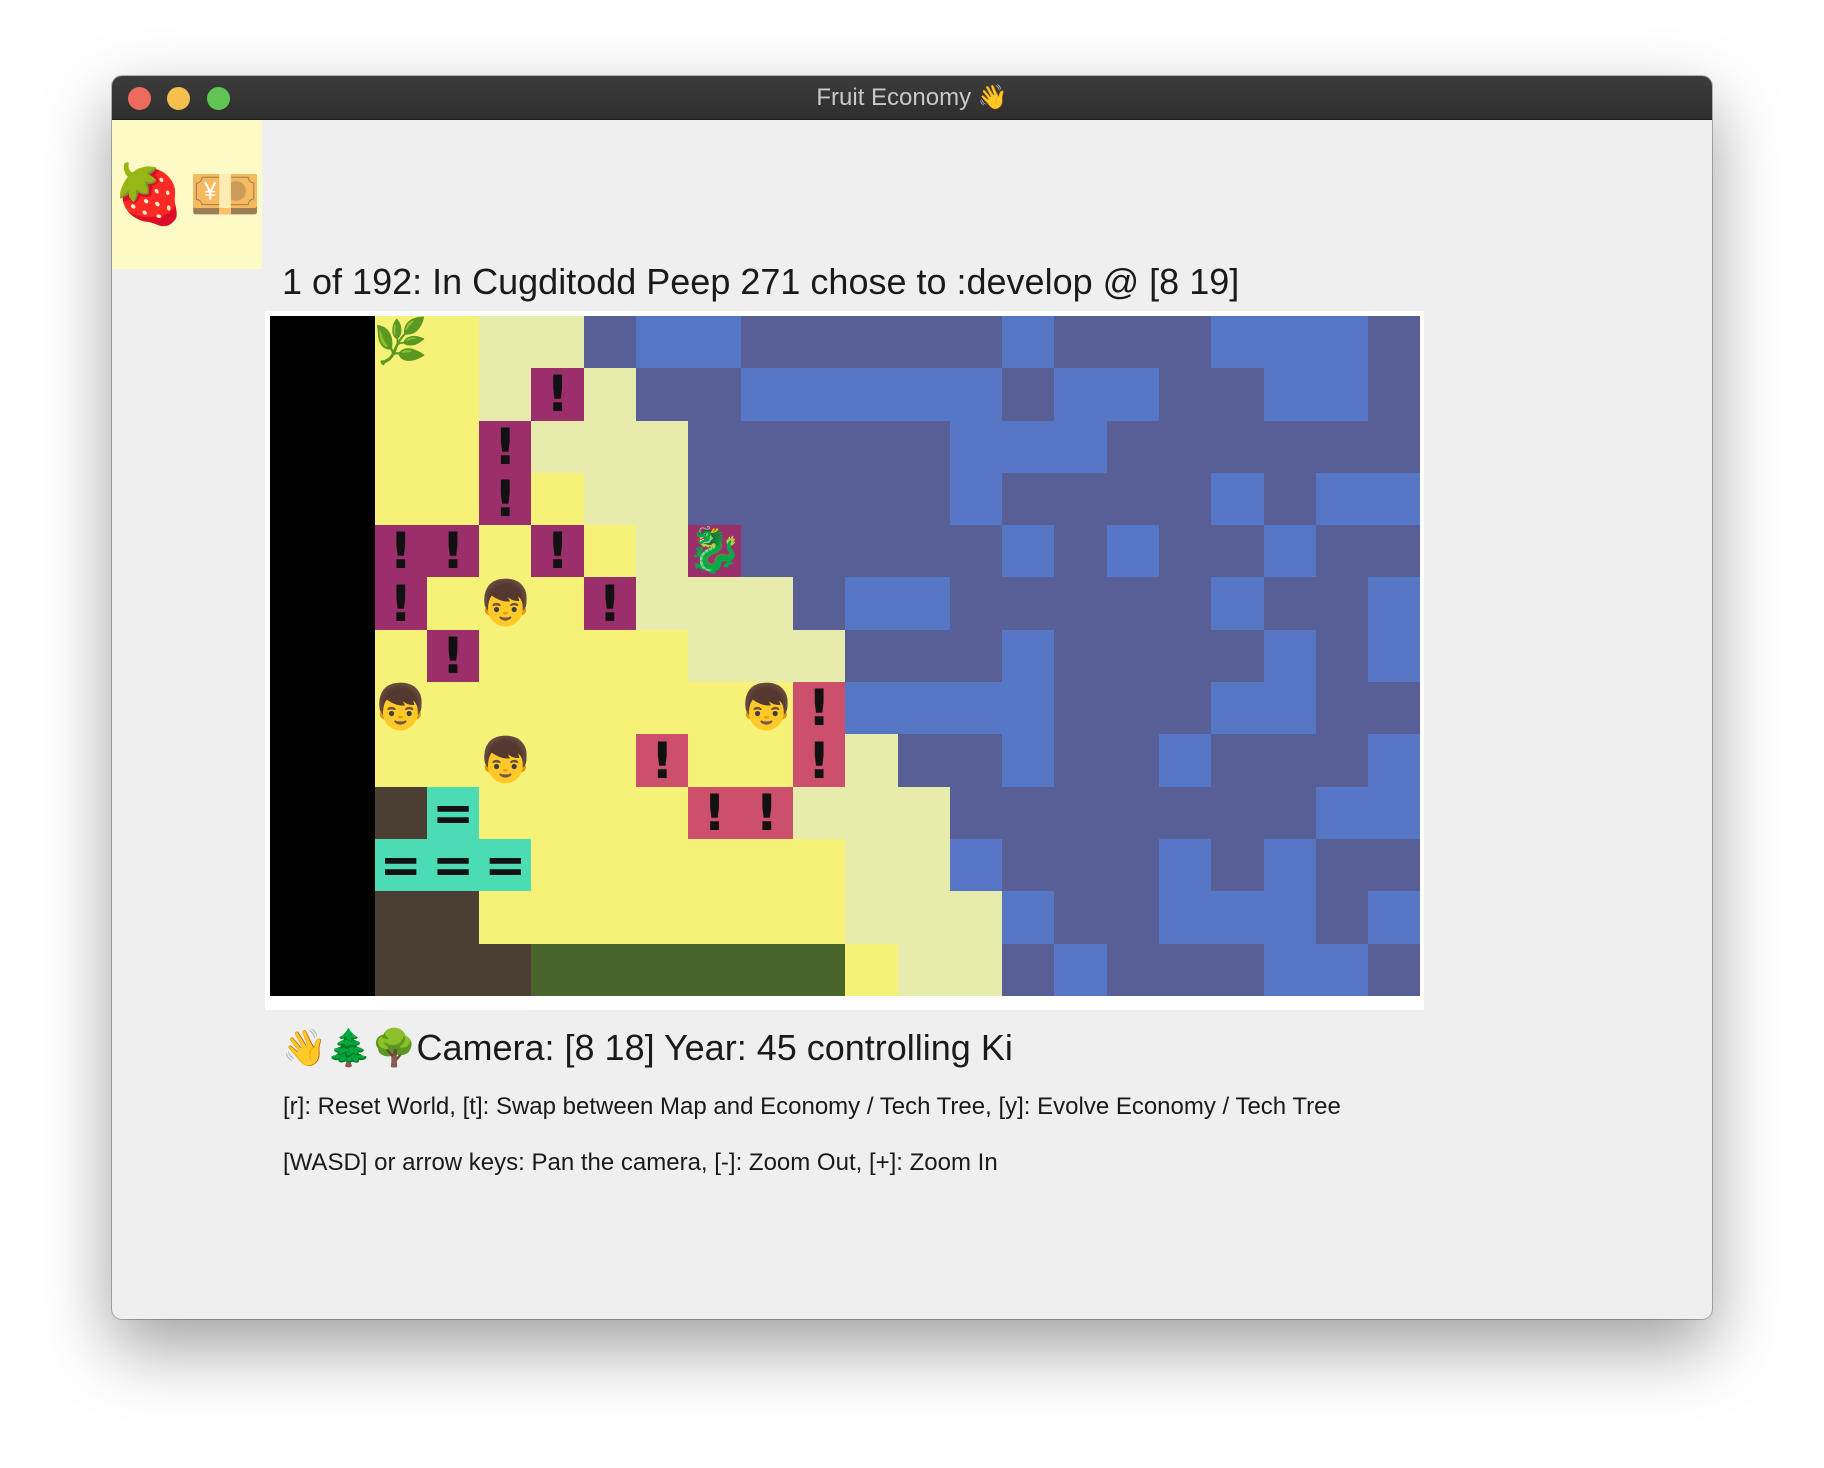  I want to click on map-tile: =, so click(505, 865).